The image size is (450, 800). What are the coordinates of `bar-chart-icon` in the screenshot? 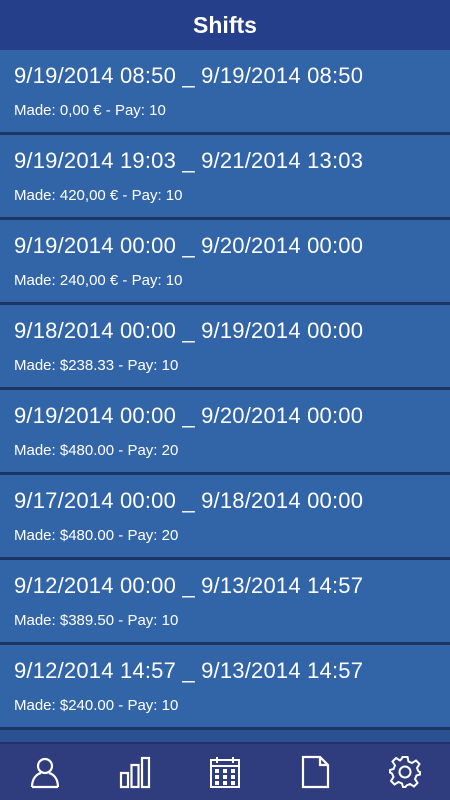 It's located at (135, 772).